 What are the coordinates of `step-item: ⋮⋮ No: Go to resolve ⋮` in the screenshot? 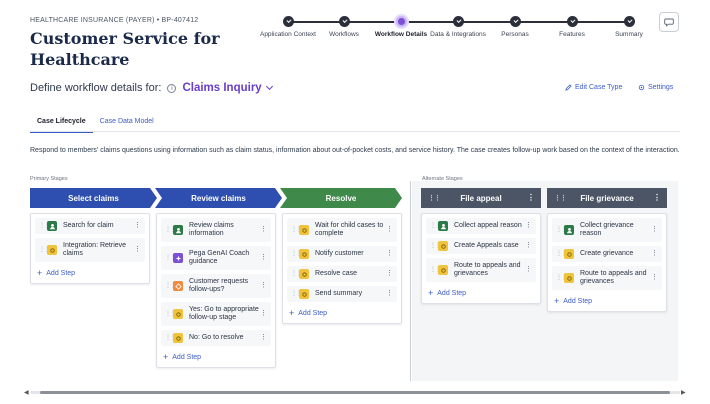 It's located at (216, 338).